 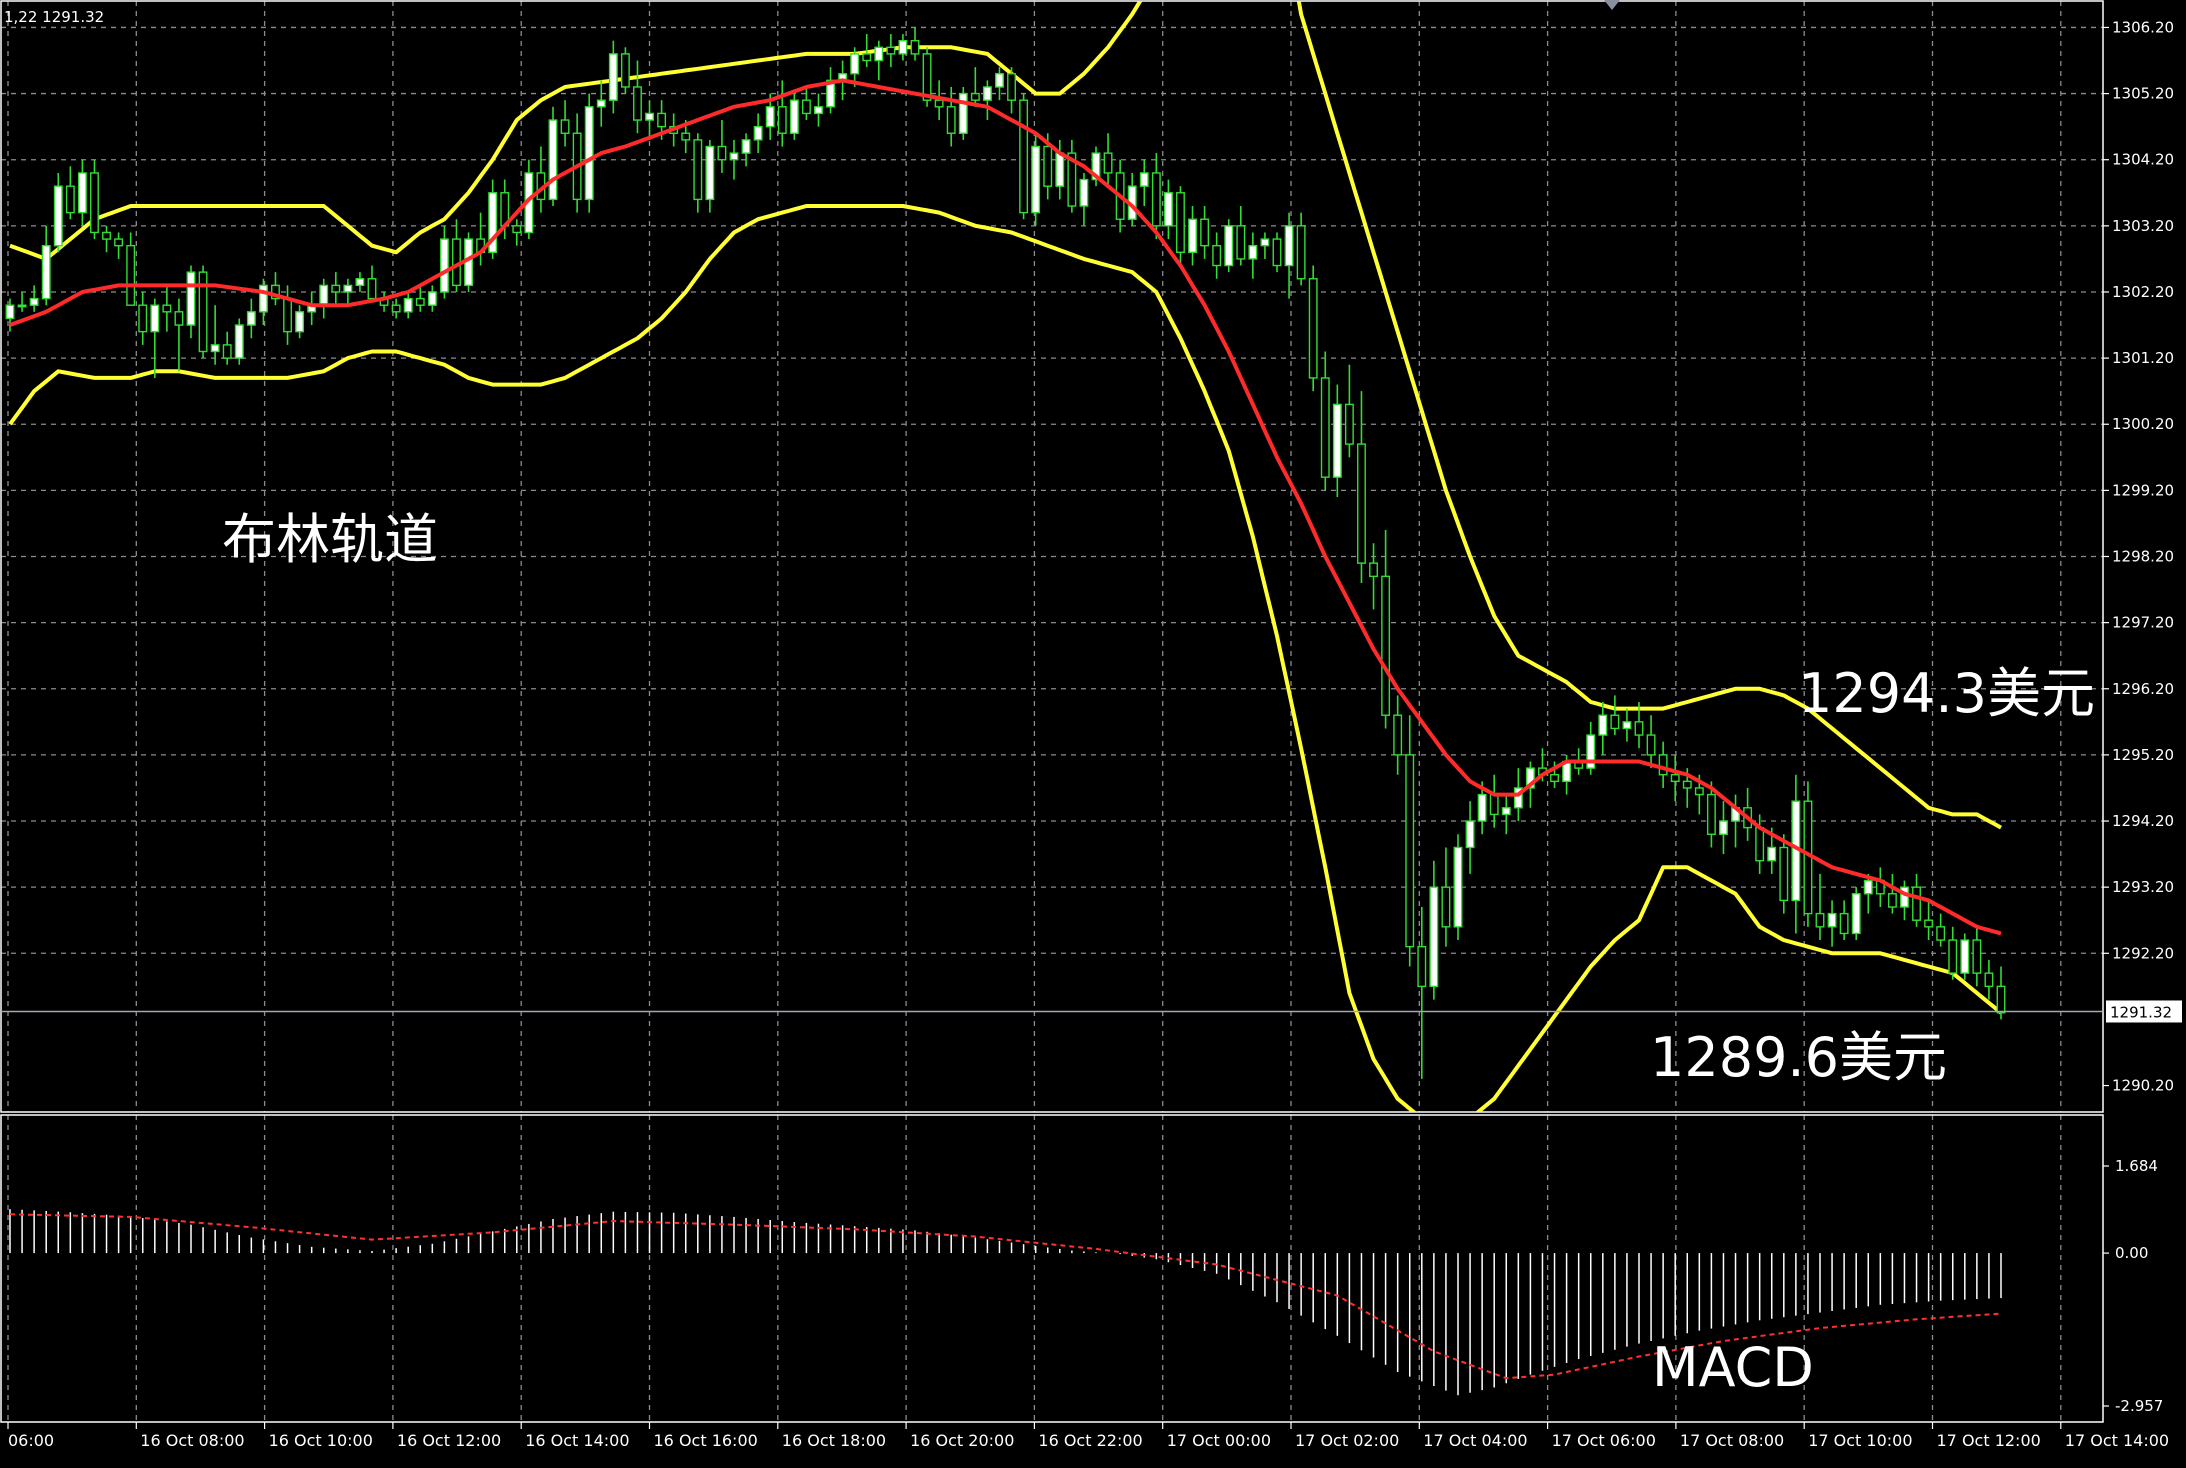 I want to click on price-tick-label: 1302.20, so click(x=2143, y=292).